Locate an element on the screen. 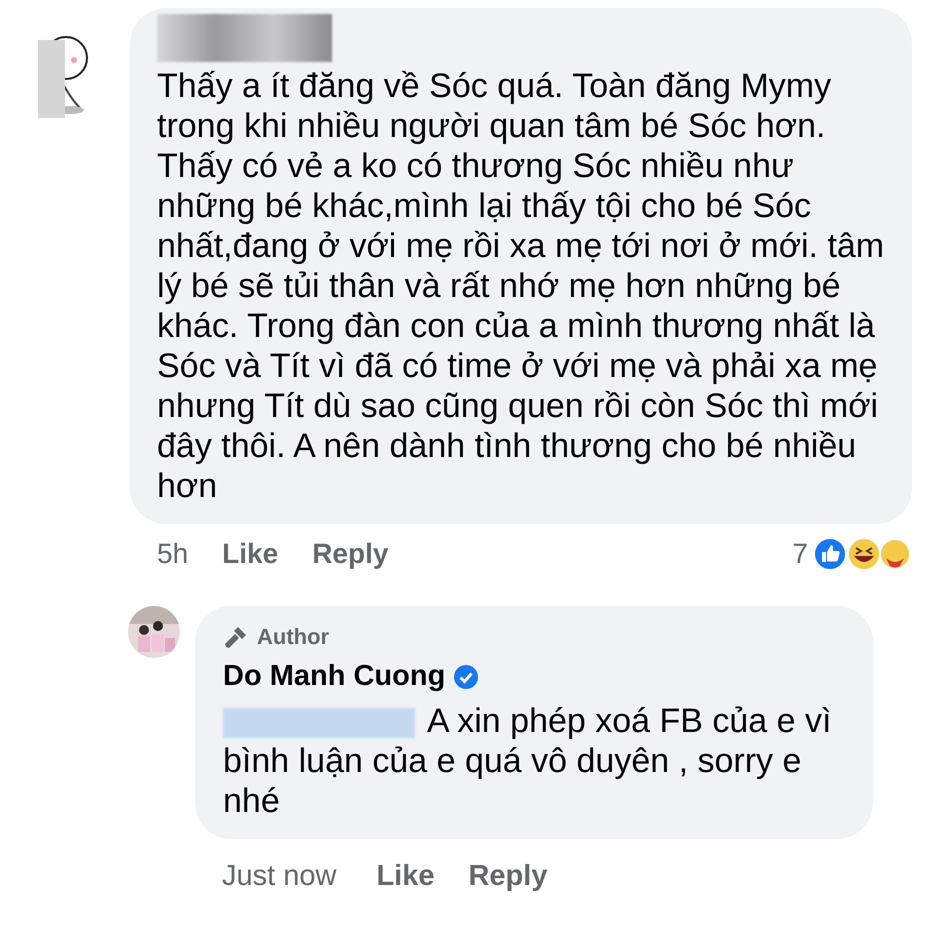 This screenshot has width=930, height=933. reply-text: A xin phép xoá FB của e vì bình luận của e quá vô duyên , sorry e nhé is located at coordinates (527, 761).